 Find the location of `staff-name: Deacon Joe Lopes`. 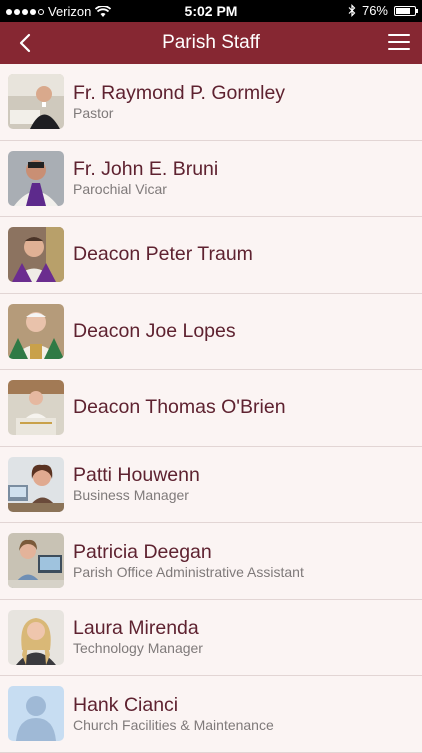

staff-name: Deacon Joe Lopes is located at coordinates (154, 330).